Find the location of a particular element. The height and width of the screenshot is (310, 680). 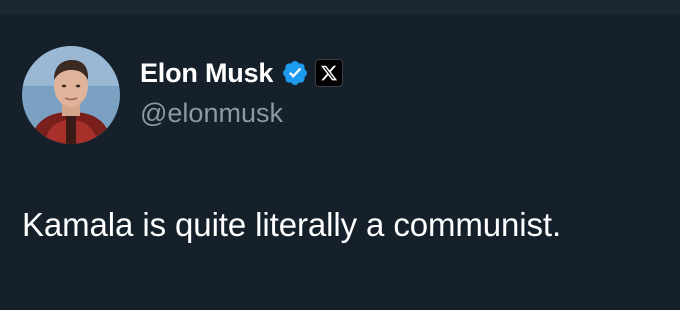

avatar is located at coordinates (71, 95).